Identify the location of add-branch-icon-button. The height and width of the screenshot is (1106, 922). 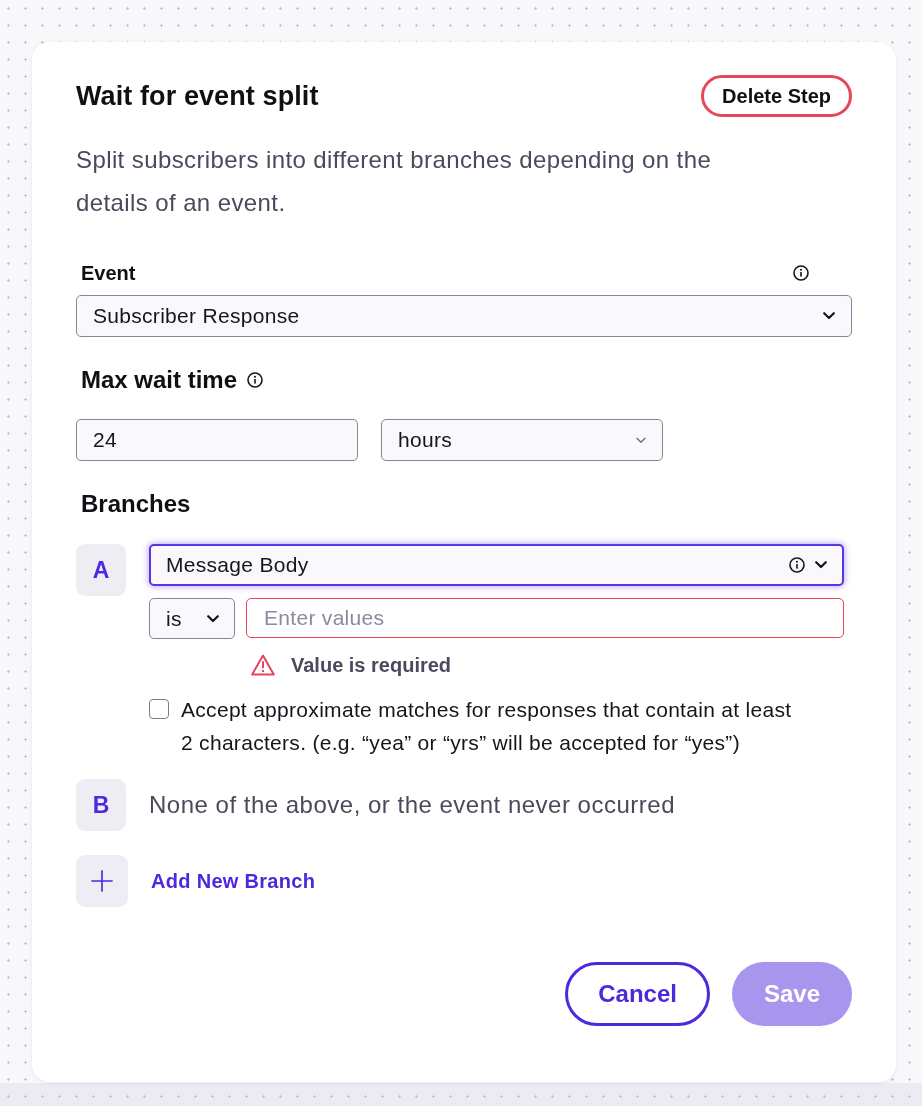
(102, 881).